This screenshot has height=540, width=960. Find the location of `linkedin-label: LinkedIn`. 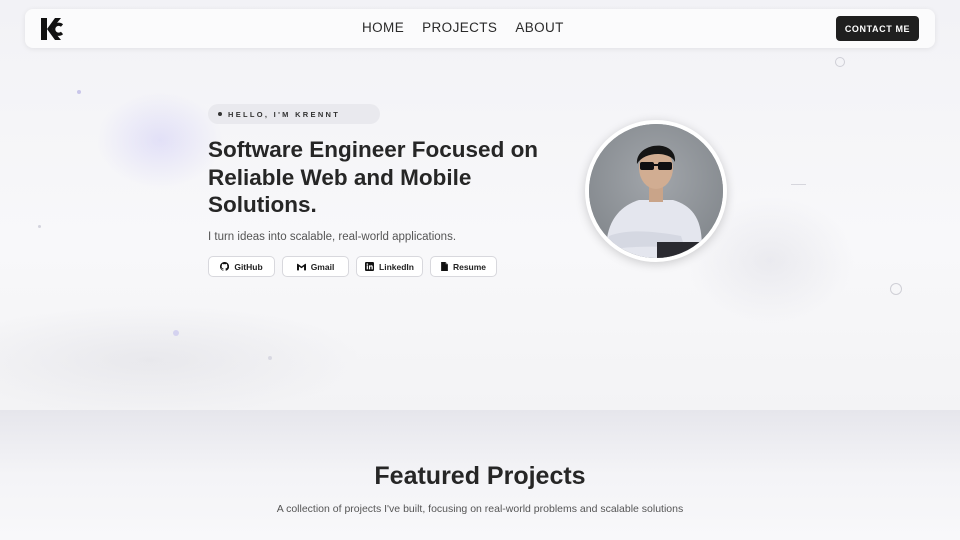

linkedin-label: LinkedIn is located at coordinates (396, 266).